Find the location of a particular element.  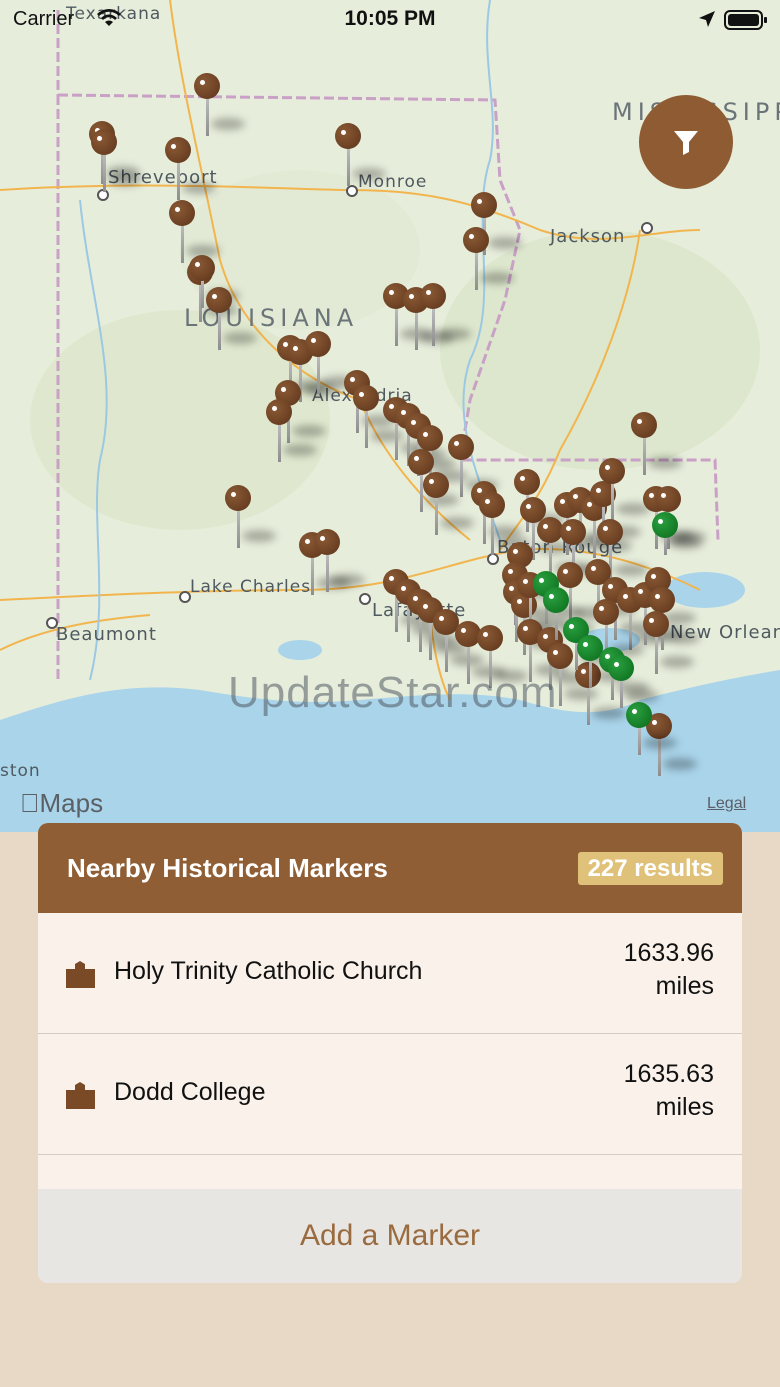

map-label-lake-charles: Lake Charles is located at coordinates (251, 587).